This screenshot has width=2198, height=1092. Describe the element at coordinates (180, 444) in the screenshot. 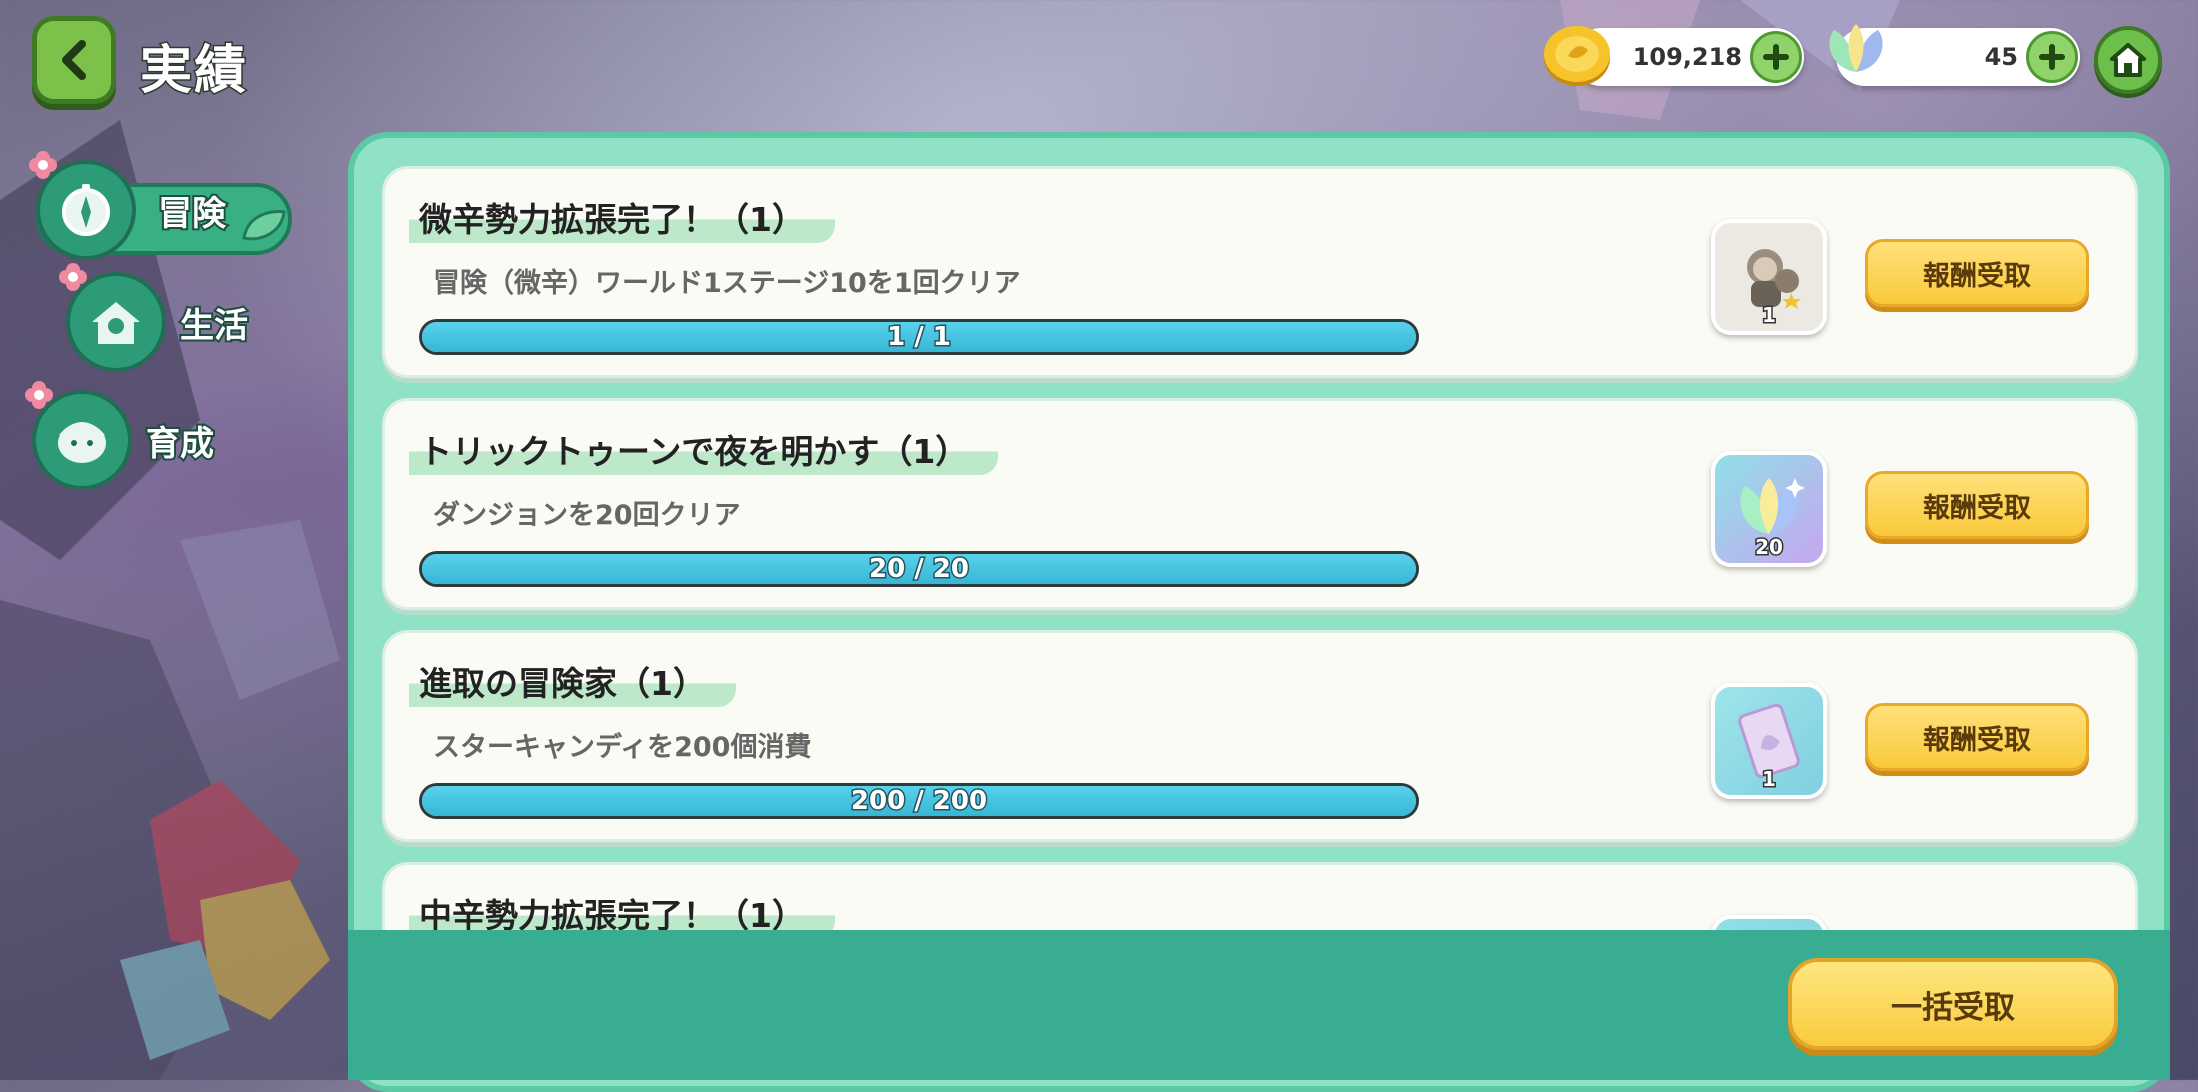

I see `sidebar-item-training-label: 育成` at that location.